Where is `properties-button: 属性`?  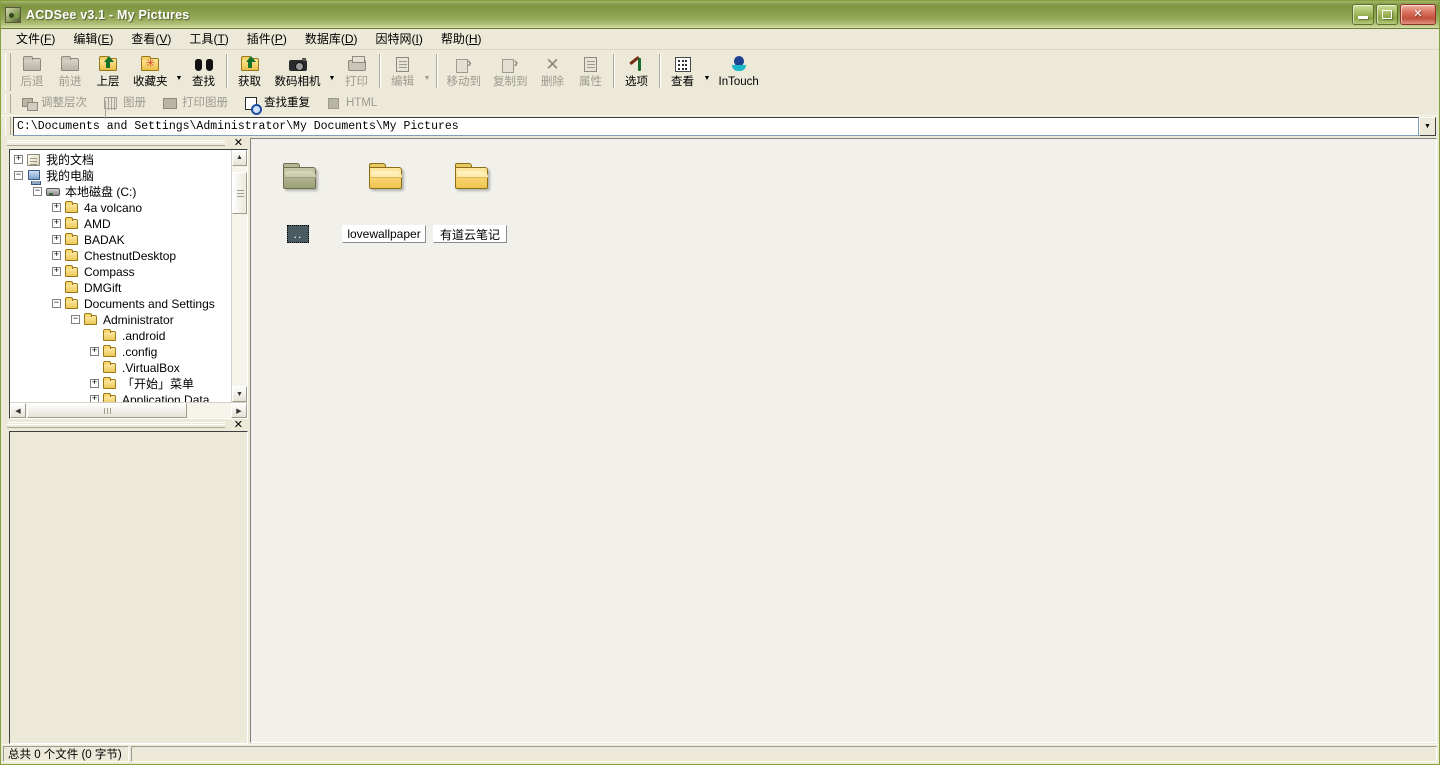 properties-button: 属性 is located at coordinates (591, 71).